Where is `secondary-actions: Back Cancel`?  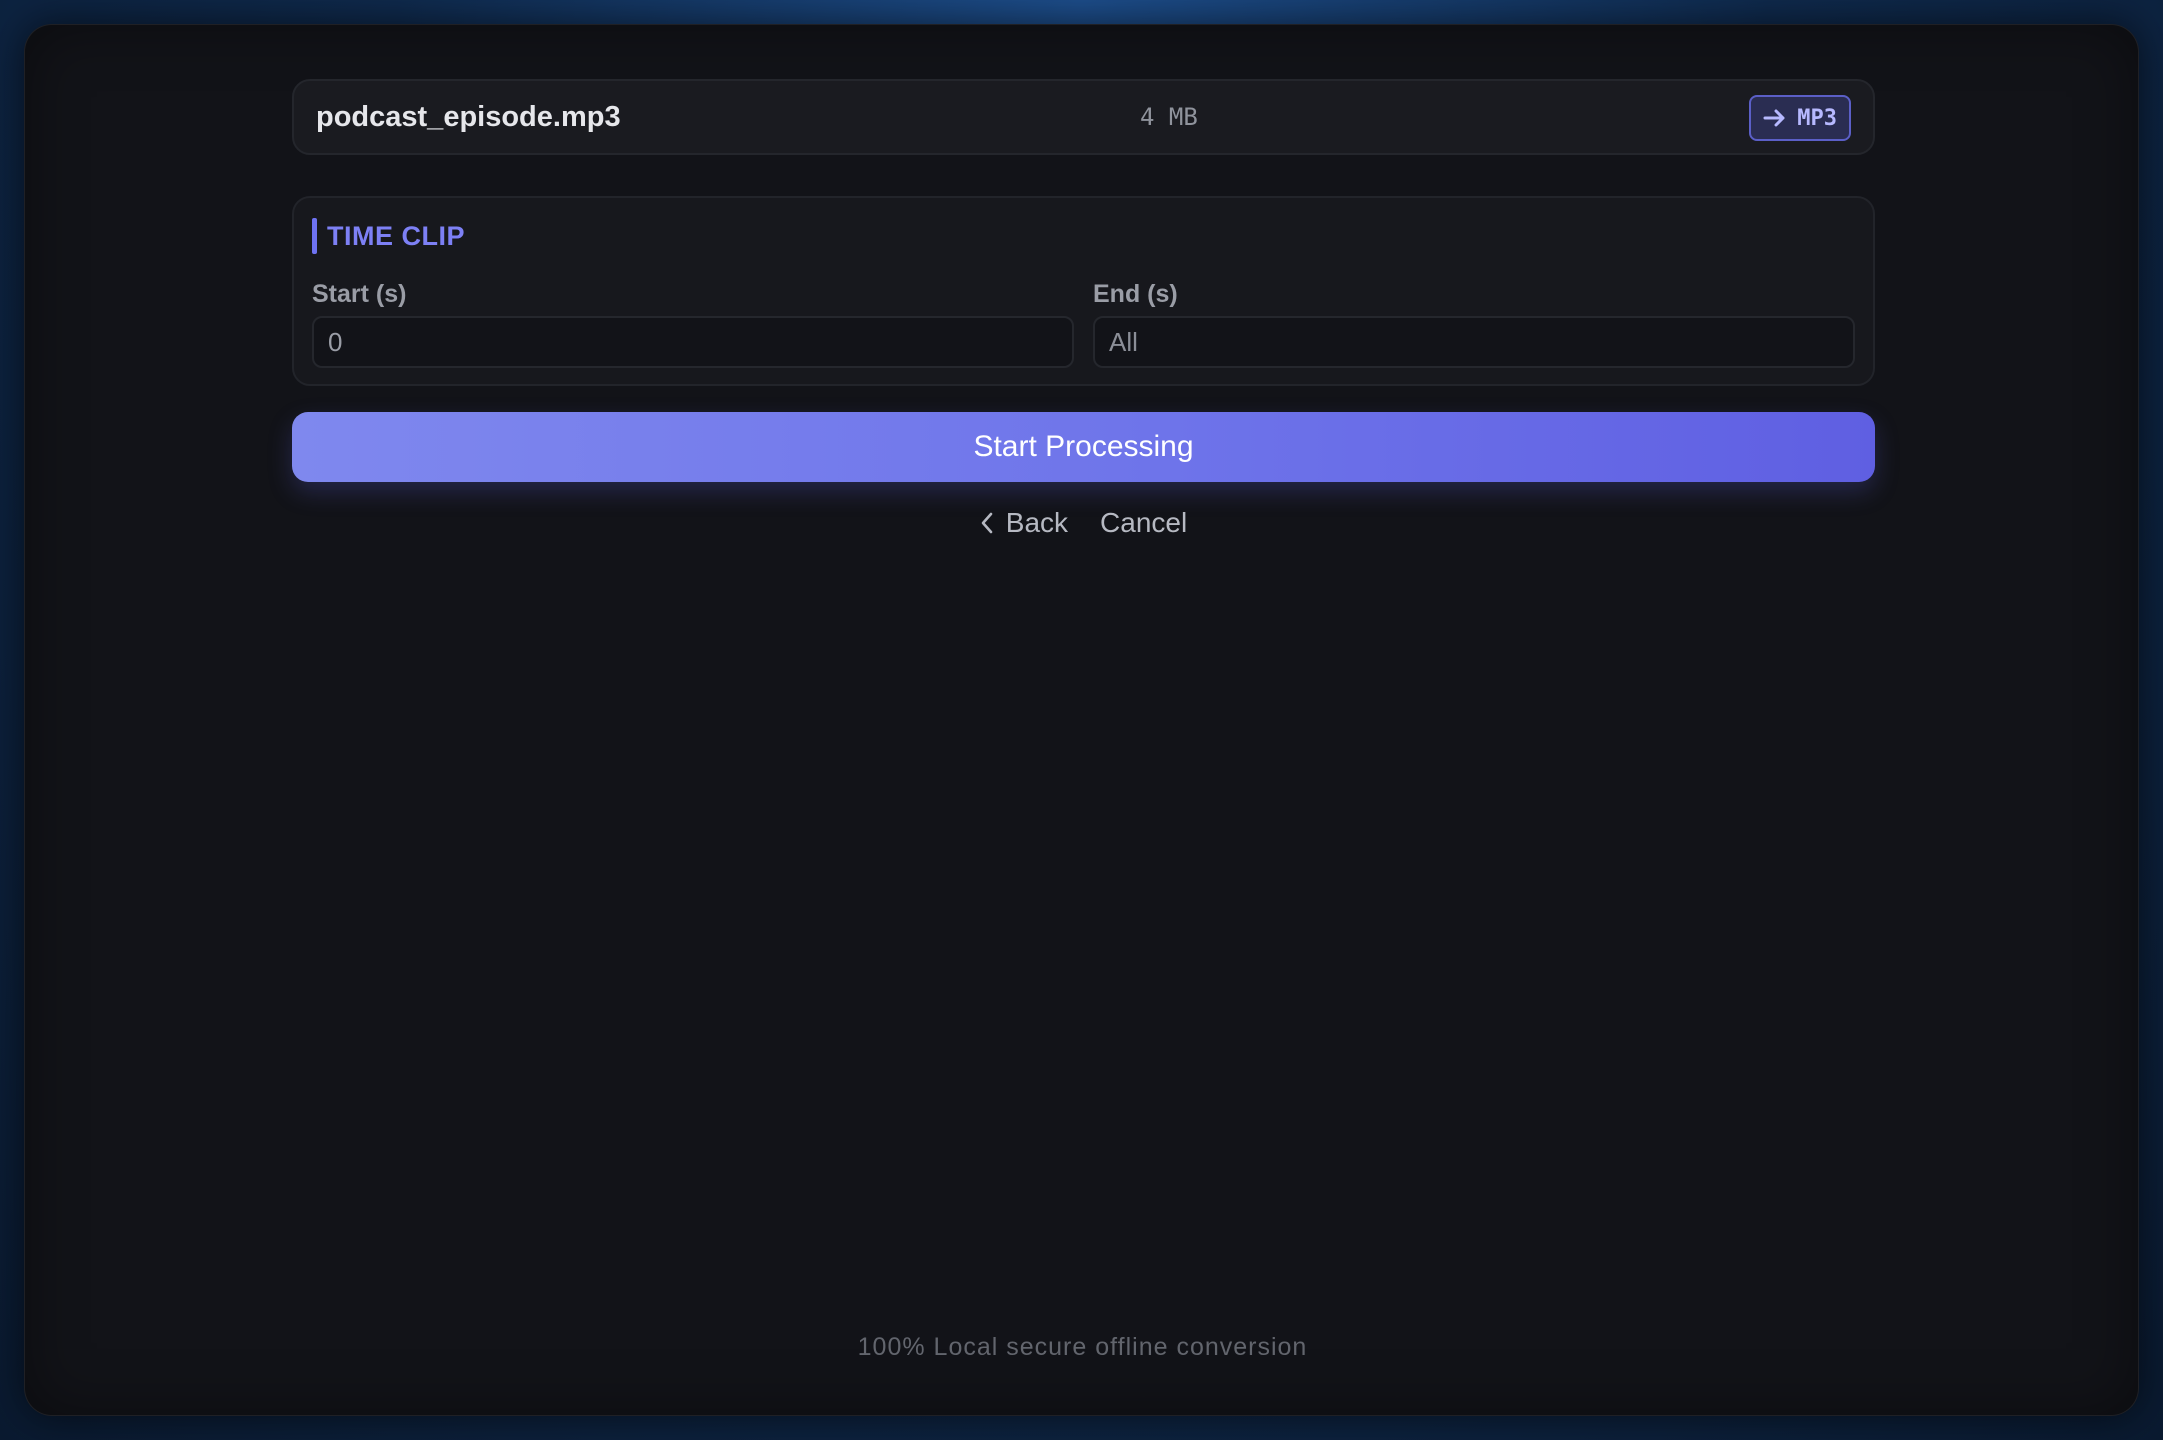 secondary-actions: Back Cancel is located at coordinates (1082, 523).